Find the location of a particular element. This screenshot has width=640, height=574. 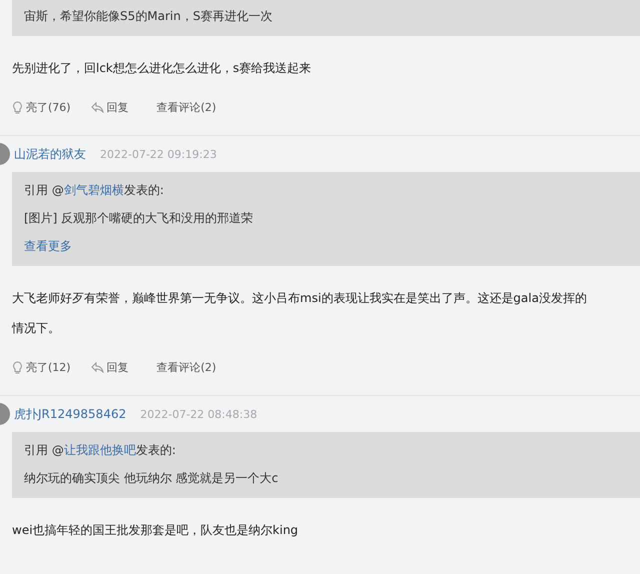

author-link: 让我跟他换吧 is located at coordinates (100, 450).